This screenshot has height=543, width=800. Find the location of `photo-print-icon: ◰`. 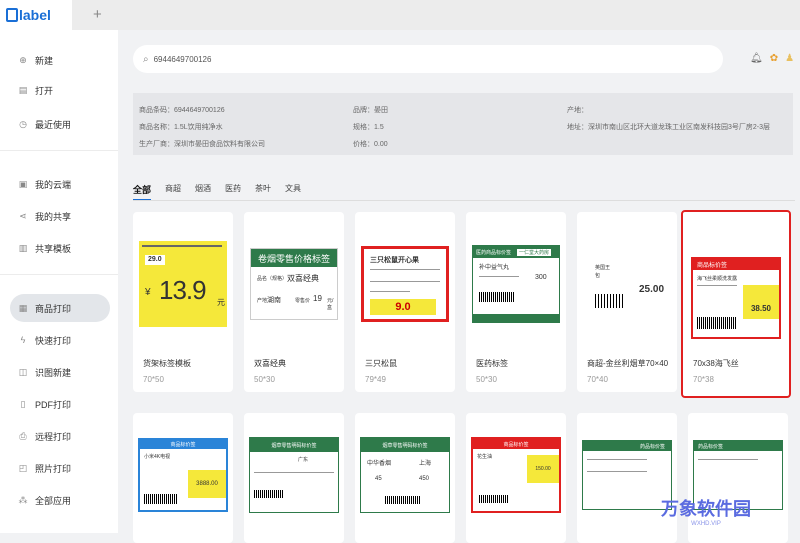

photo-print-icon: ◰ is located at coordinates (23, 467).